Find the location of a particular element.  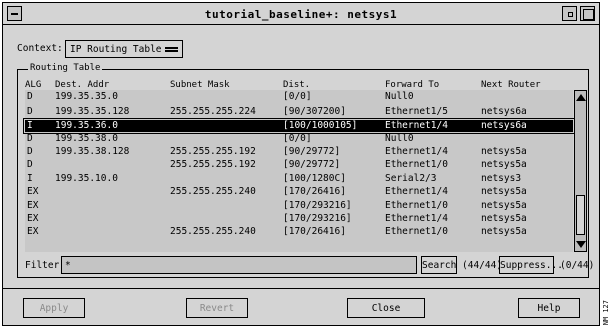

table-row: D 199.35.38.0 [0/0] Null0 is located at coordinates (299, 139).